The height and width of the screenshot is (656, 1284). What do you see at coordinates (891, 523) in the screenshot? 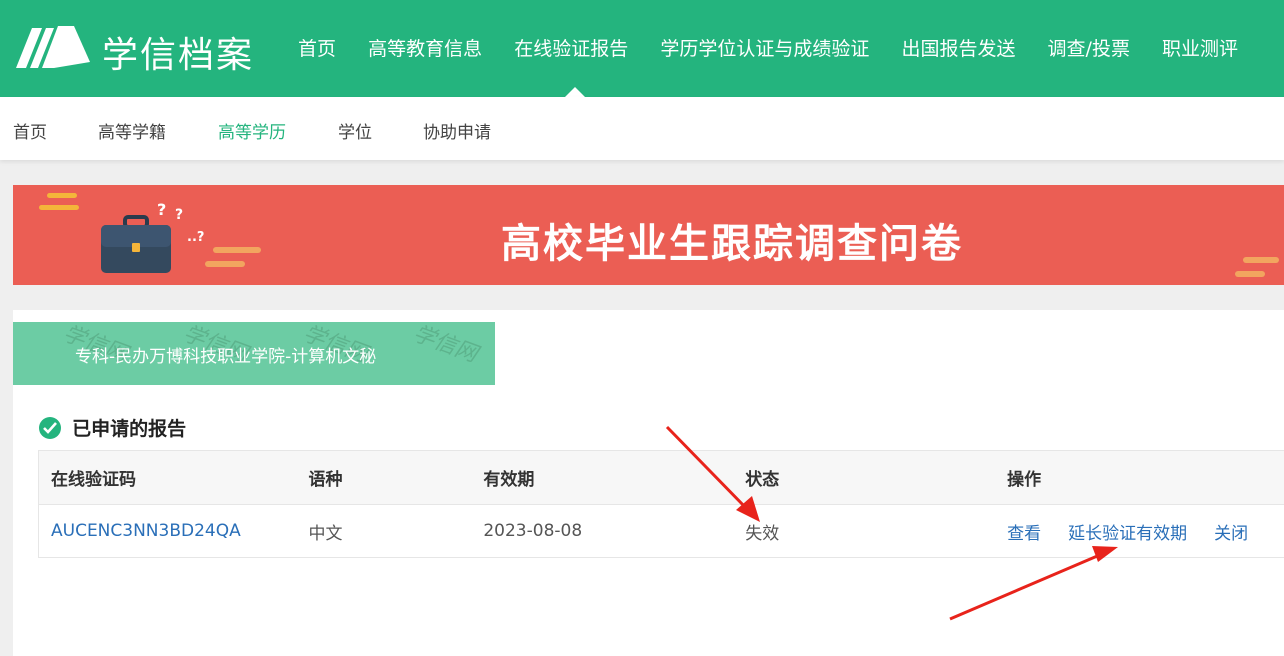
I see `annotation-arrows` at bounding box center [891, 523].